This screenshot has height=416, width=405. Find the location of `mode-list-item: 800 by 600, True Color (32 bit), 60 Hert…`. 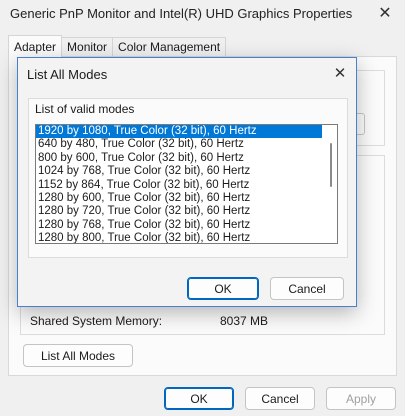

mode-list-item: 800 by 600, True Color (32 bit), 60 Hert… is located at coordinates (179, 158).